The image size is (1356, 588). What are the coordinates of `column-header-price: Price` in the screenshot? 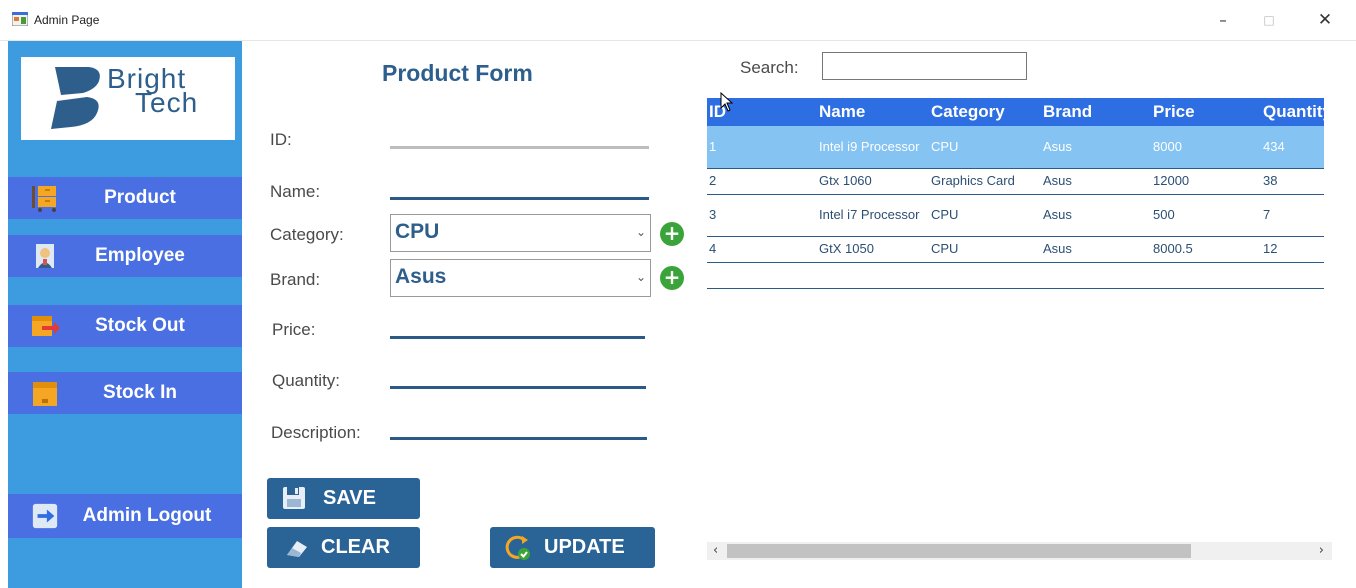 It's located at (1206, 112).